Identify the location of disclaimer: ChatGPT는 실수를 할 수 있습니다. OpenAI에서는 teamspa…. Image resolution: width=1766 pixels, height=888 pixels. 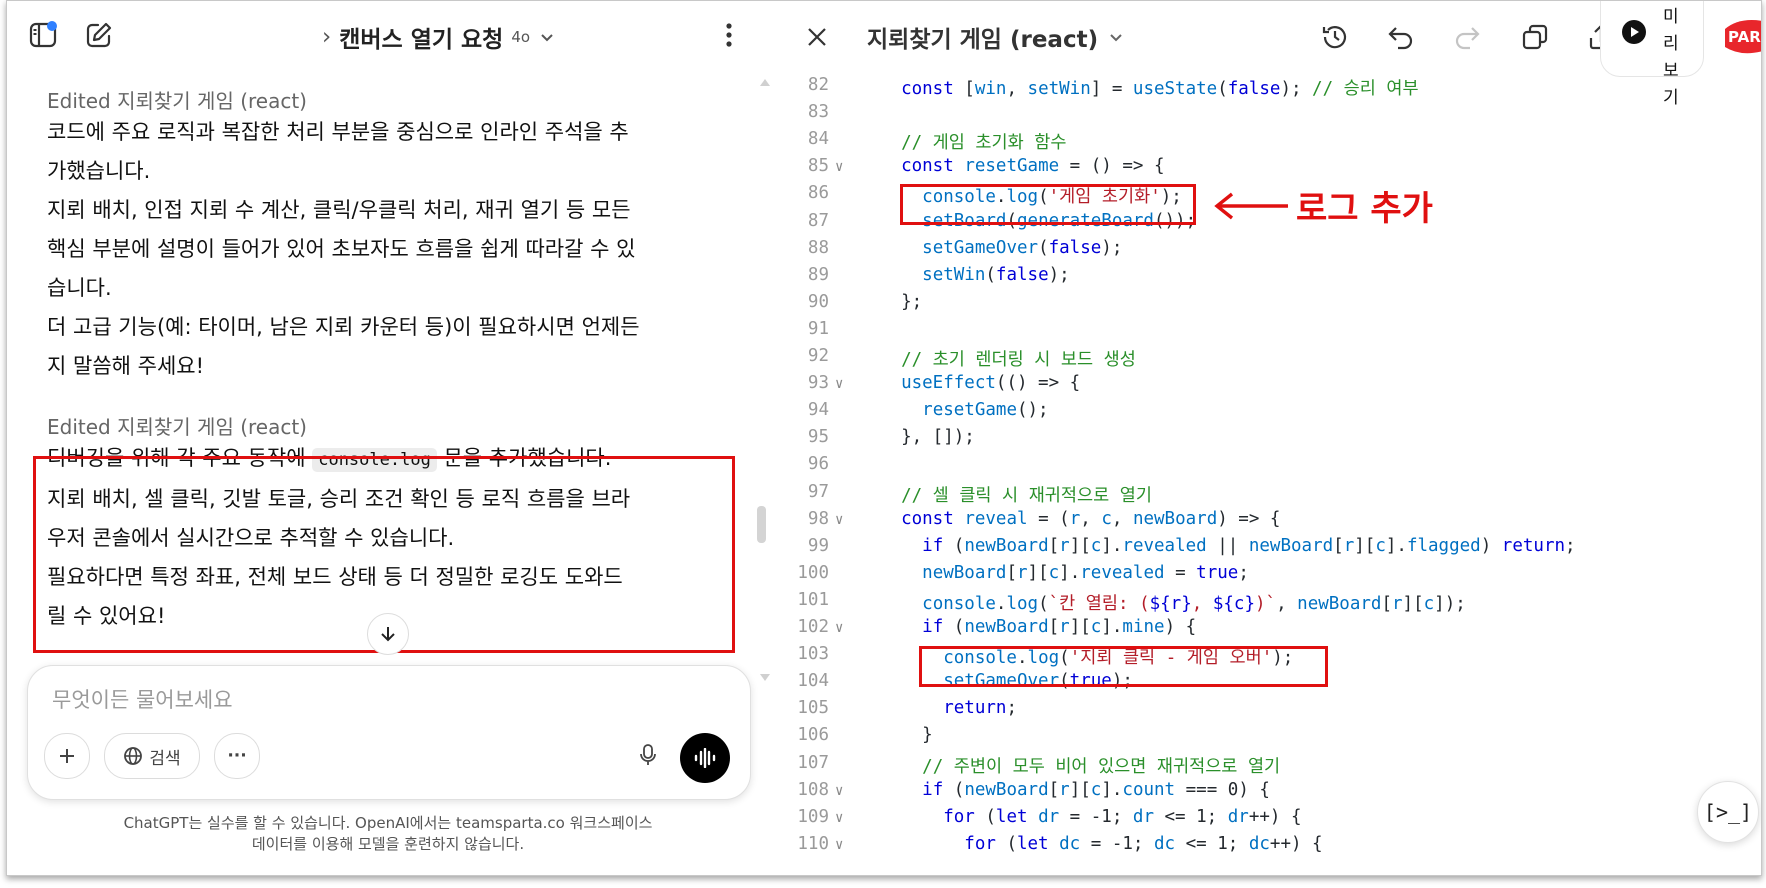
(388, 834).